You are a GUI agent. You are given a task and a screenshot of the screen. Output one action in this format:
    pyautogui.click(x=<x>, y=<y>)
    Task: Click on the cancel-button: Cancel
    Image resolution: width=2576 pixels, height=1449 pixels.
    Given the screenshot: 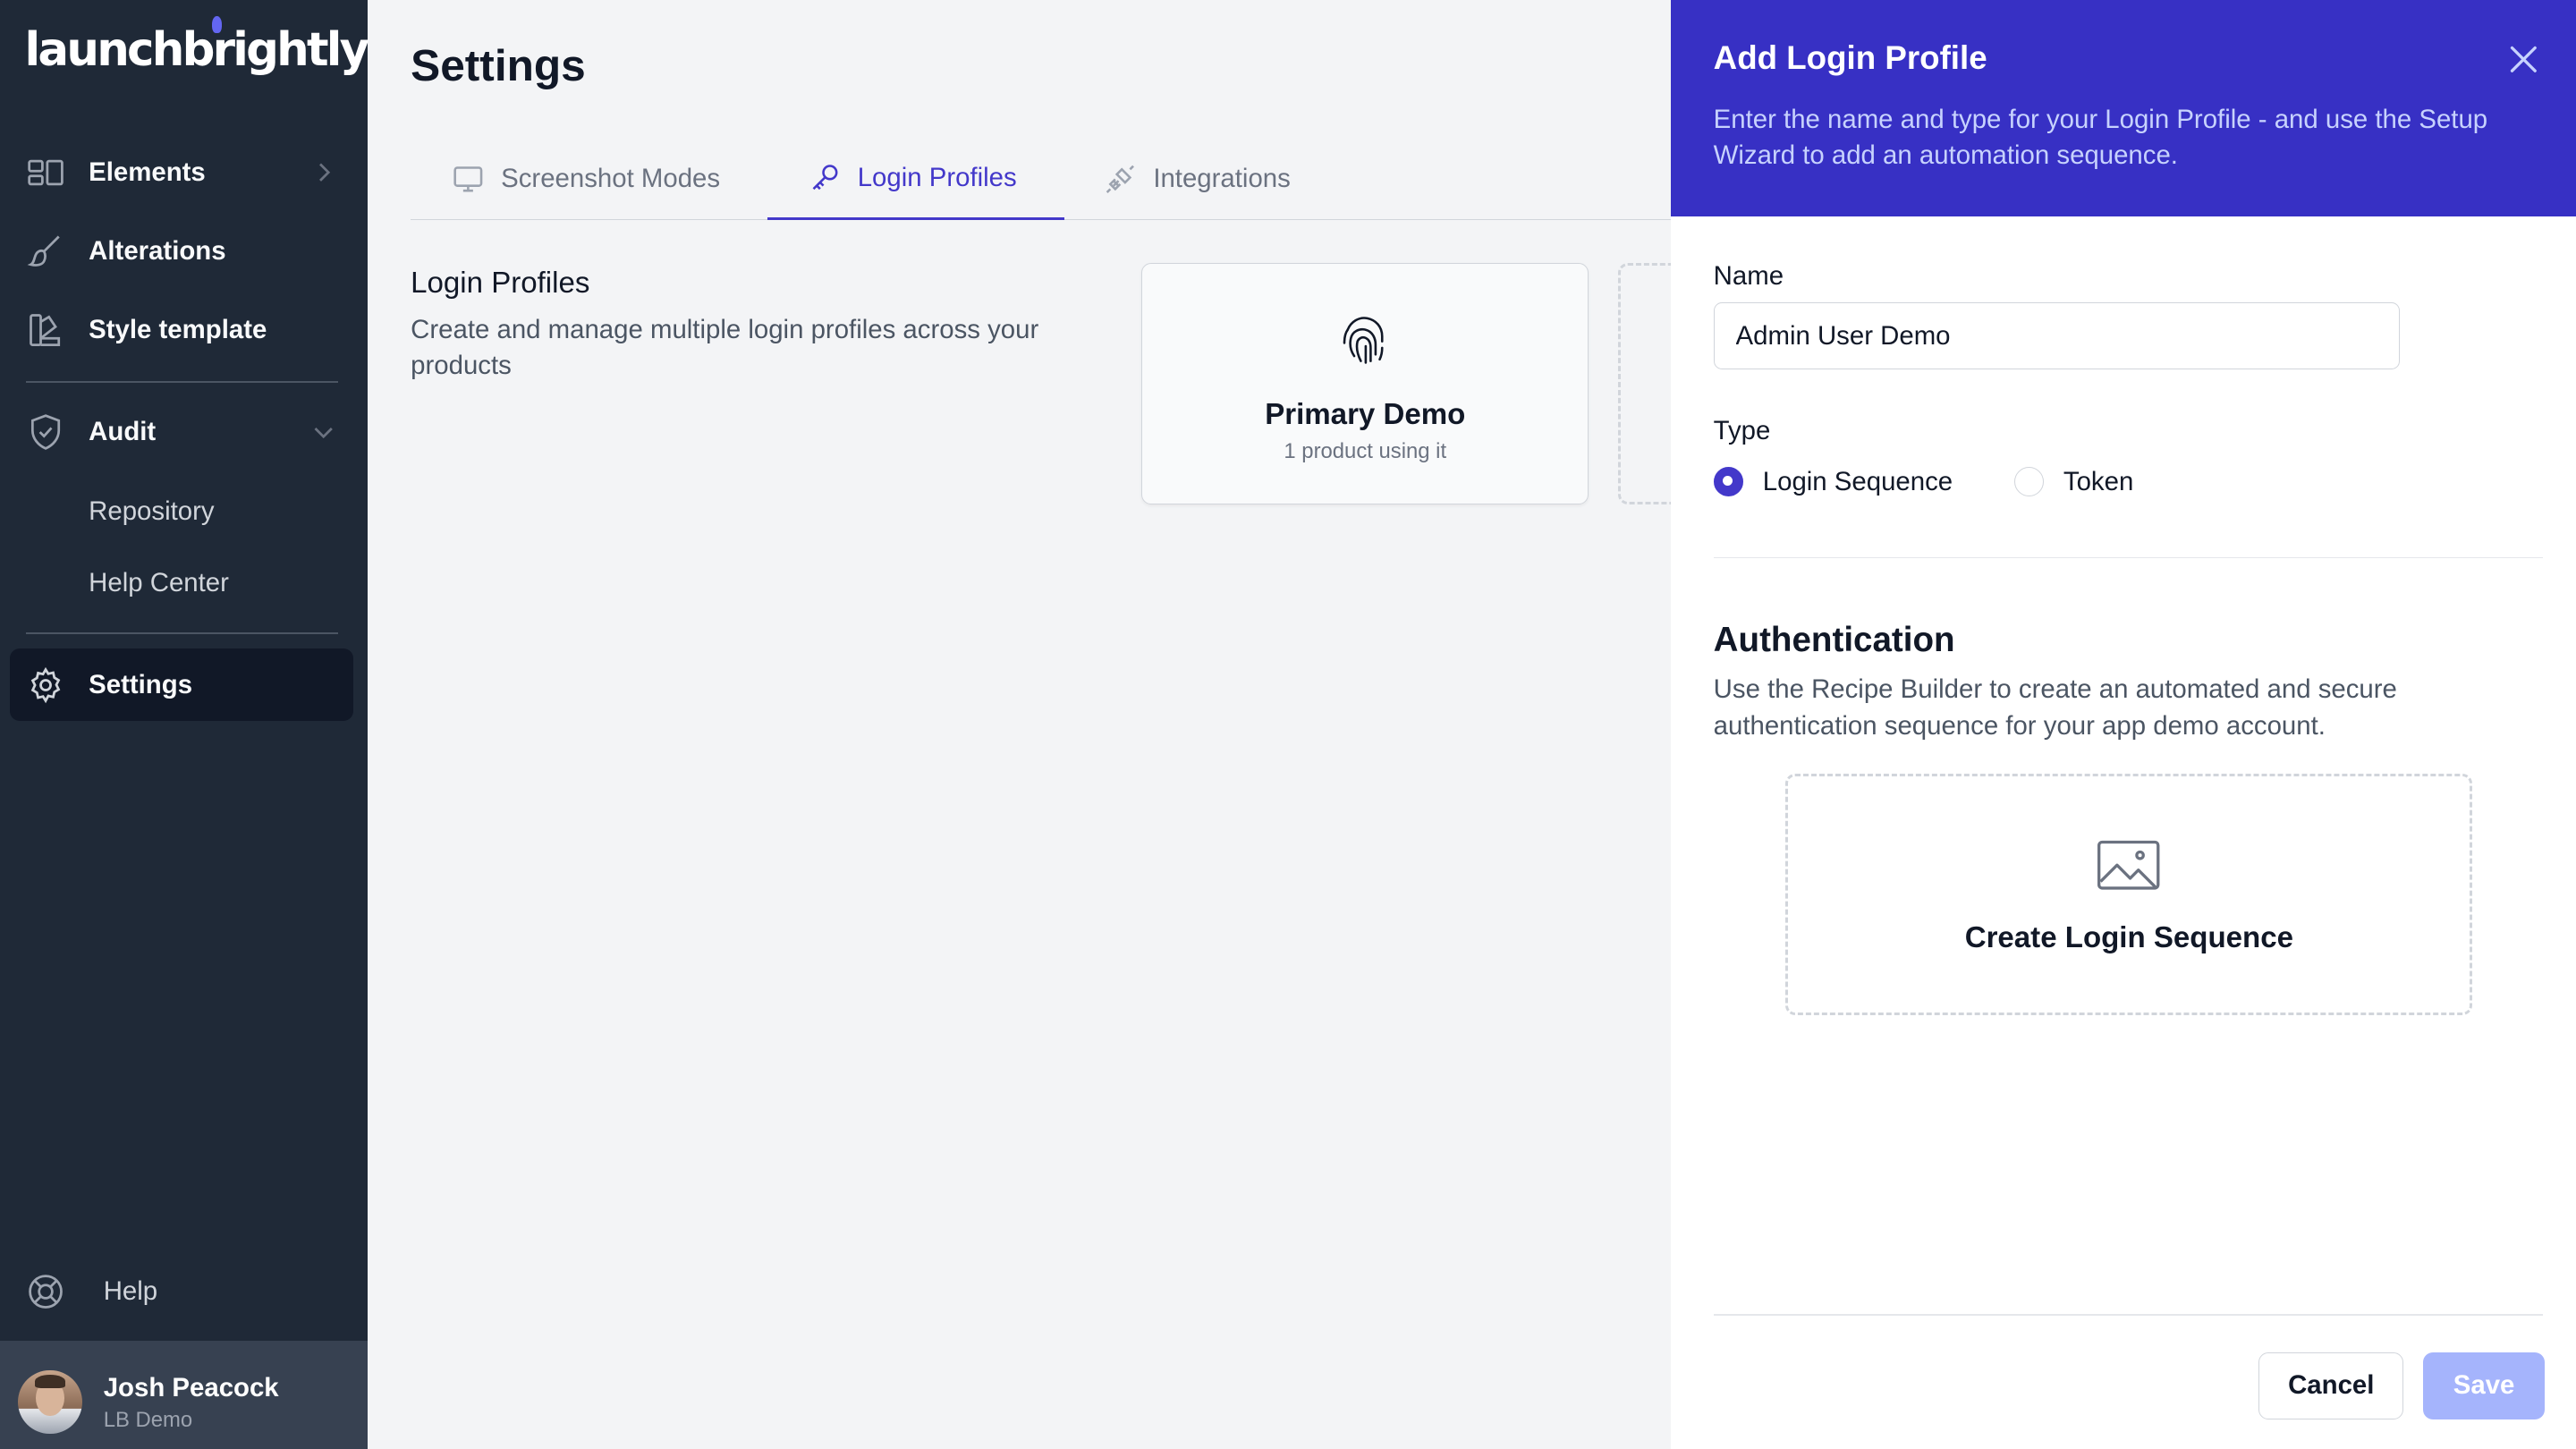 What is the action you would take?
    pyautogui.click(x=2331, y=1385)
    